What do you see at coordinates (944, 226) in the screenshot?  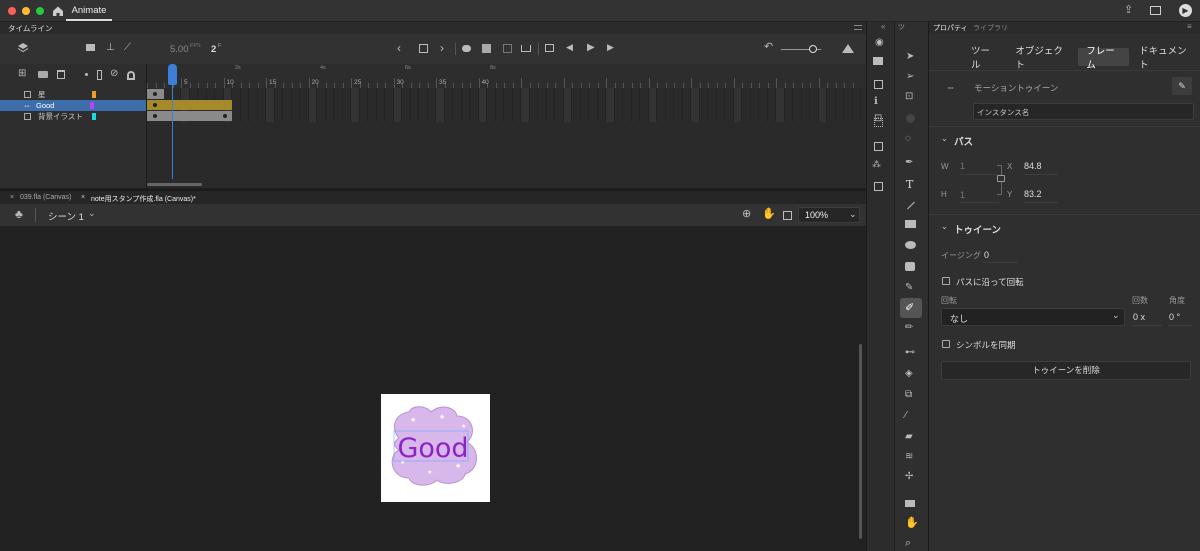 I see `chevron-down-icon: ⌄` at bounding box center [944, 226].